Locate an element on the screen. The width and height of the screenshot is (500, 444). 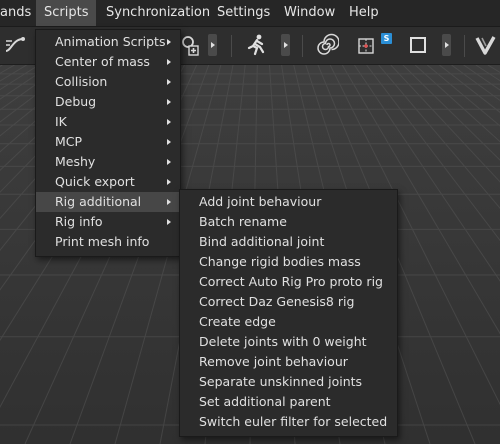
menu-item-label: MCP is located at coordinates (69, 141).